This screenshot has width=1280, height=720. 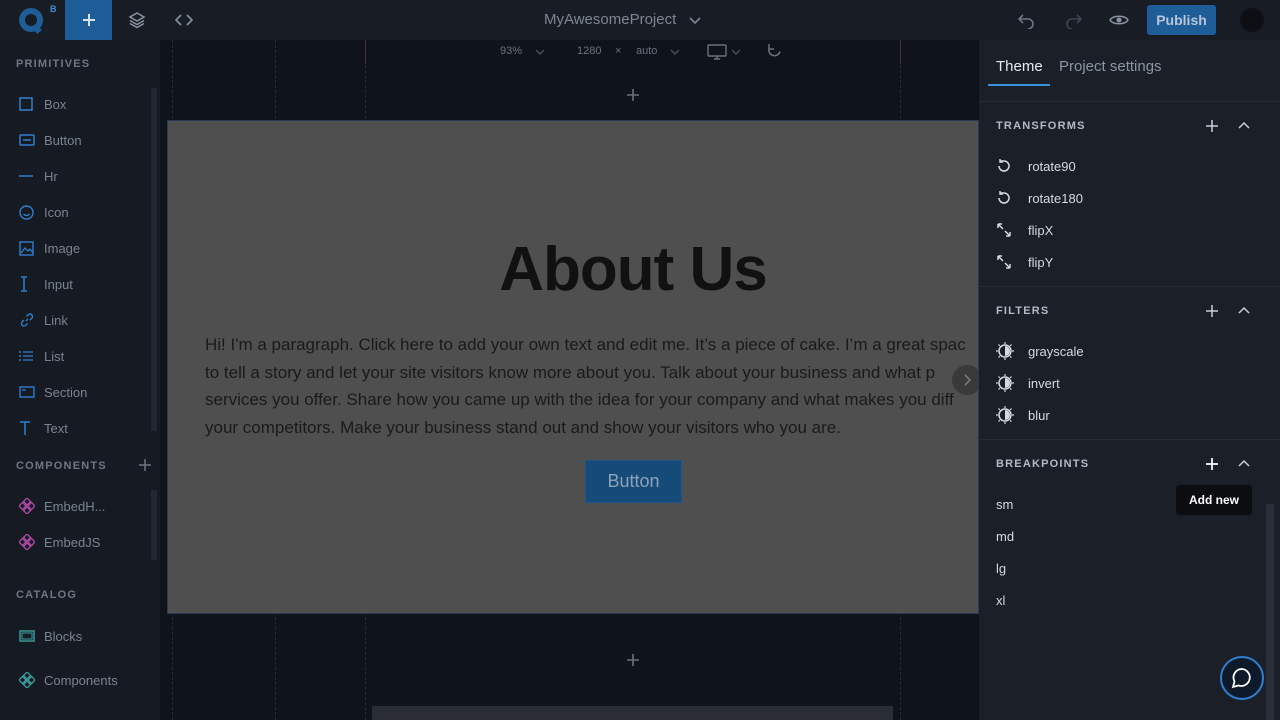 I want to click on expand-arrow-button, so click(x=965, y=380).